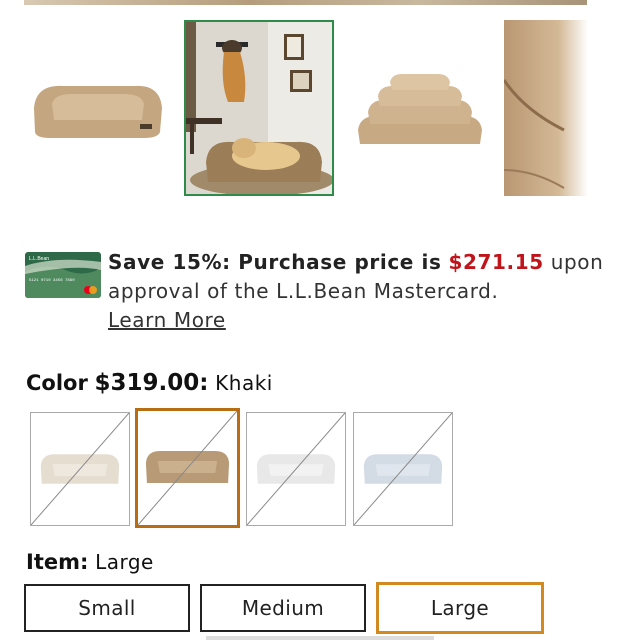 The image size is (640, 640). Describe the element at coordinates (275, 262) in the screenshot. I see `promo-save-text: Save 15%: Purchase price is` at that location.